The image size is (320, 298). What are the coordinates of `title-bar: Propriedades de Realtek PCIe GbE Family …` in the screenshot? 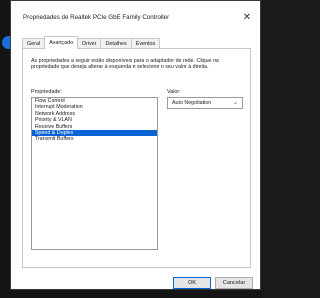 It's located at (135, 17).